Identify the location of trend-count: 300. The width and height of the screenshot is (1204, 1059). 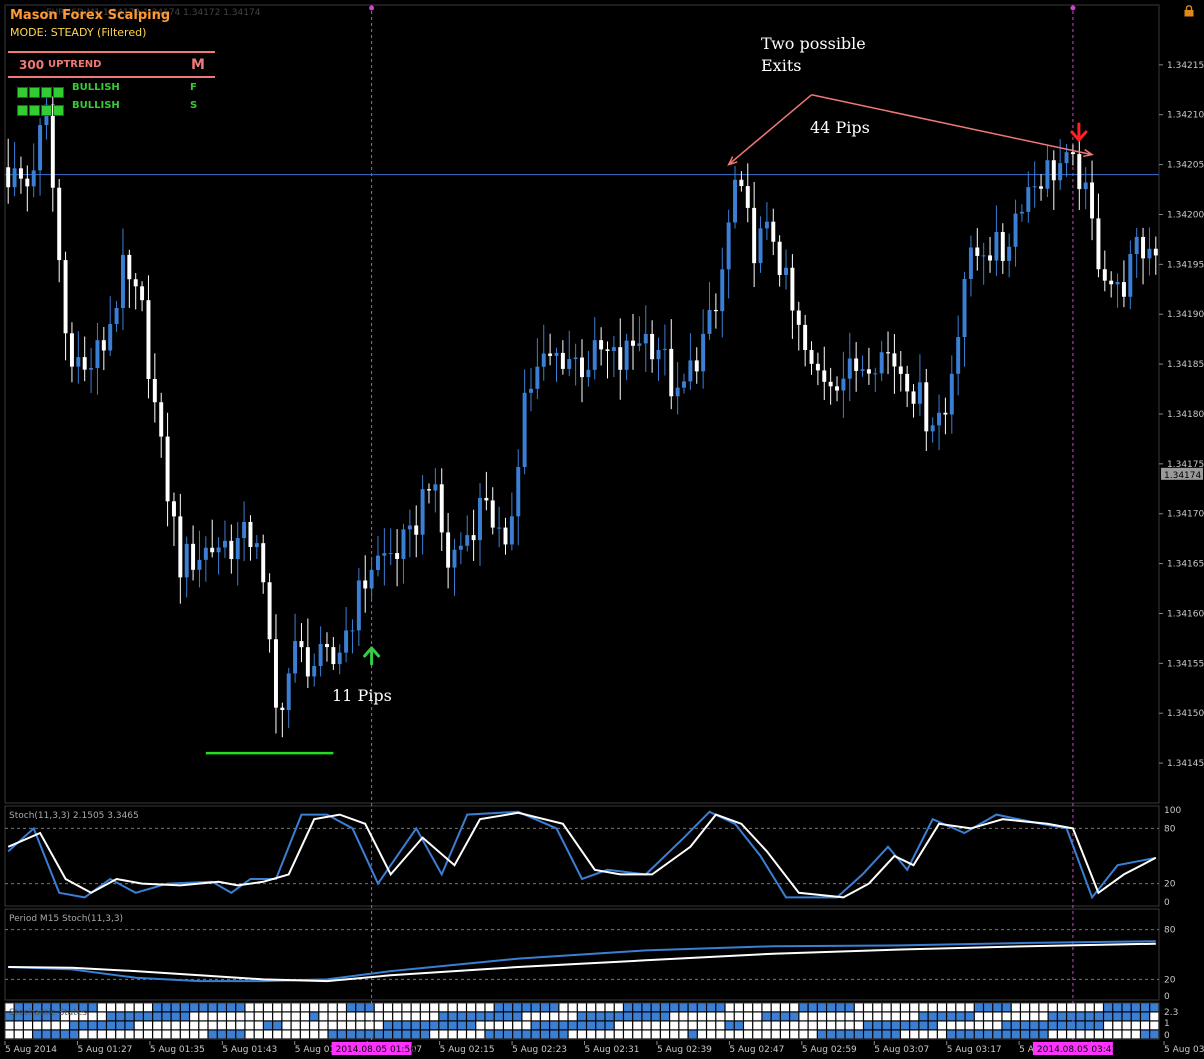
(32, 65).